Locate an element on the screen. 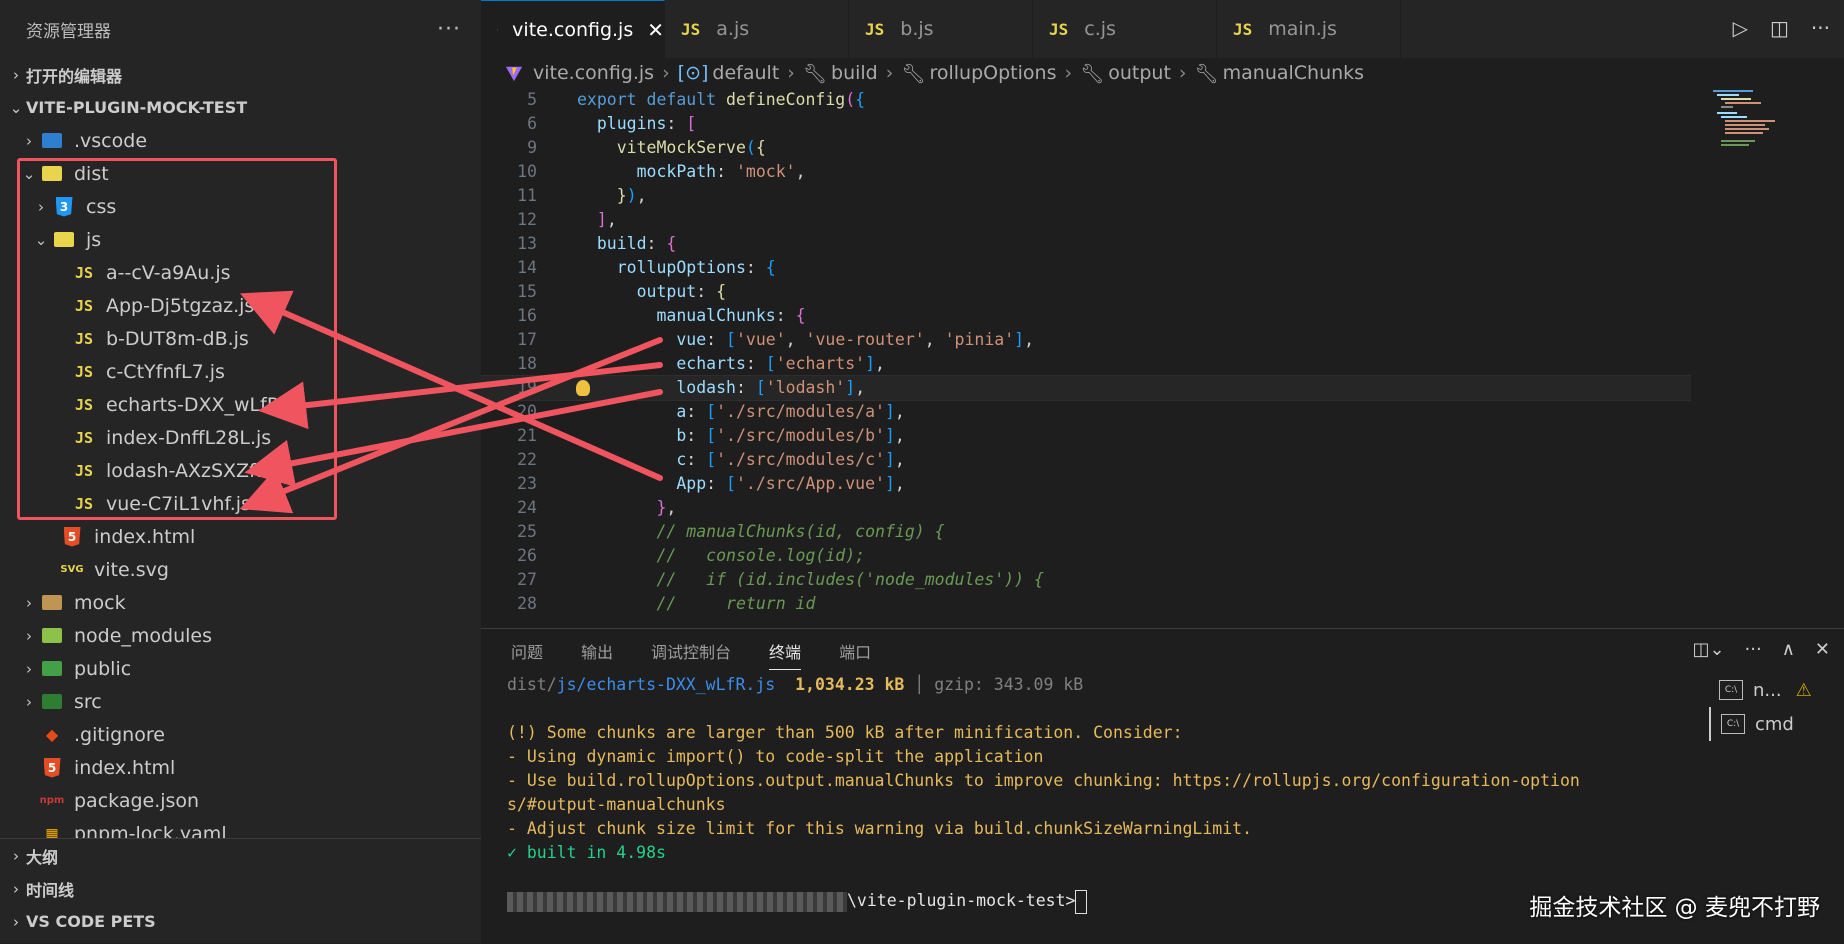 This screenshot has width=1844, height=944. breadcrumb-item: output is located at coordinates (1139, 73).